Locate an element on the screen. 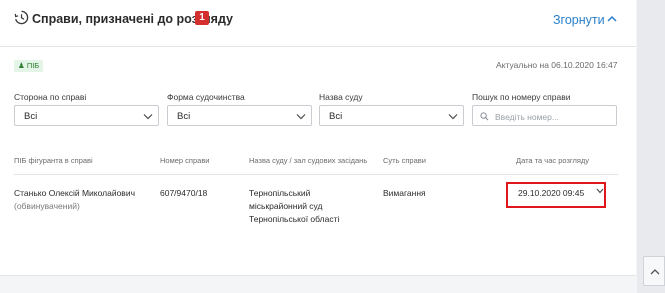  court-name-line-3: Тернопільської області is located at coordinates (294, 219).